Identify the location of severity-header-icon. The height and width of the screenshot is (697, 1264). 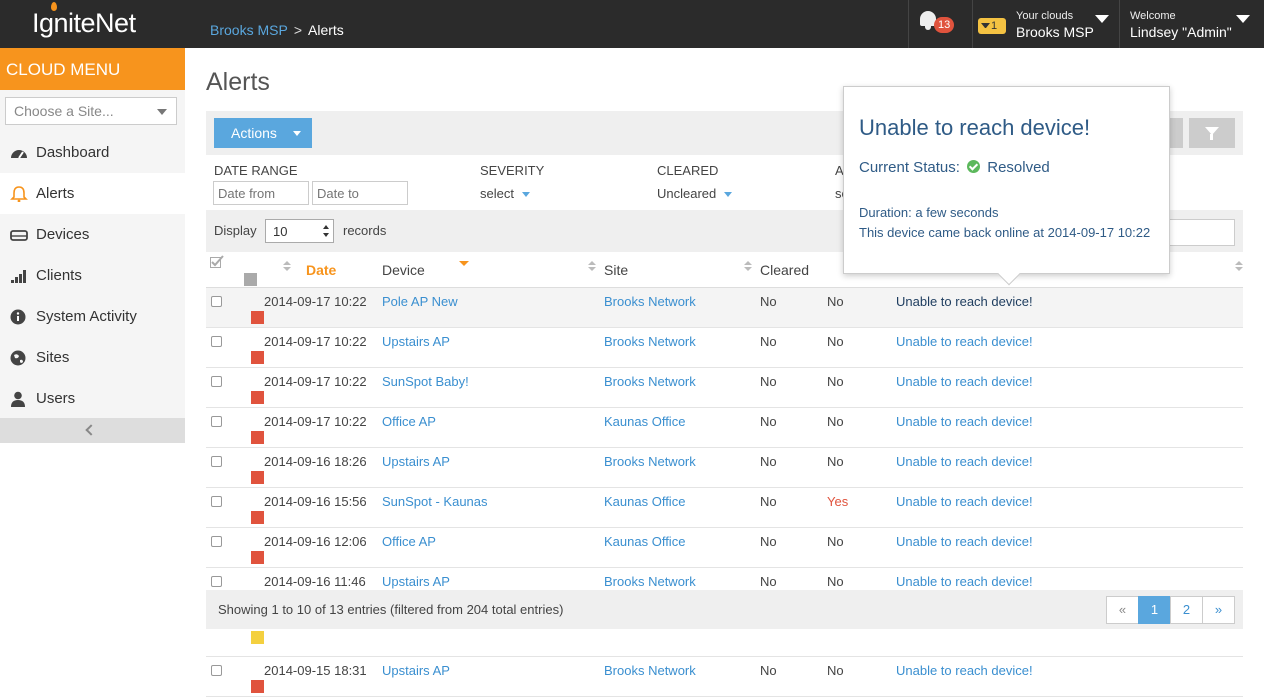
(250, 279).